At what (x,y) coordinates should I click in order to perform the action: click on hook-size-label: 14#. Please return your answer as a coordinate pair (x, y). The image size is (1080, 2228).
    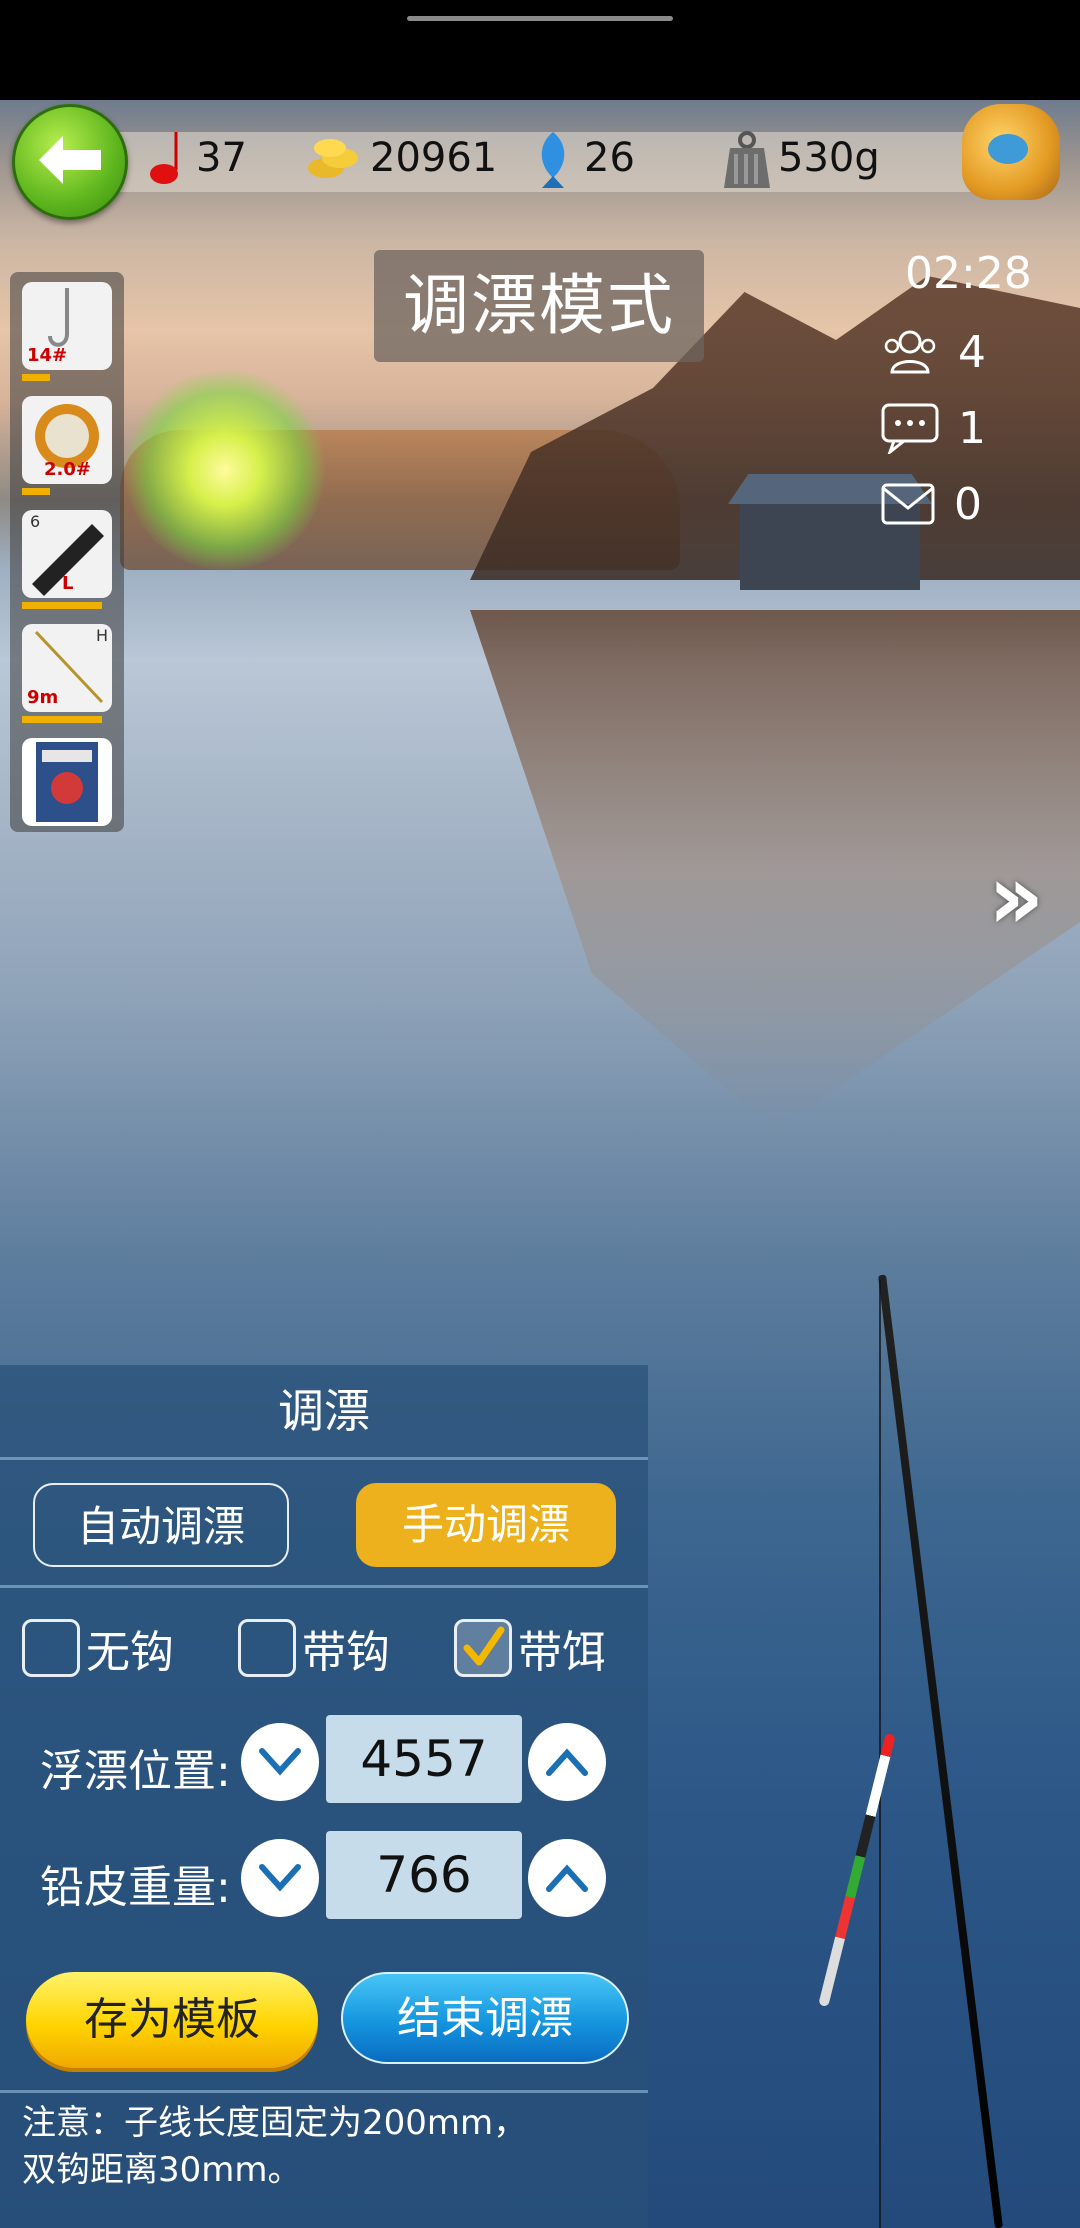
    Looking at the image, I should click on (47, 355).